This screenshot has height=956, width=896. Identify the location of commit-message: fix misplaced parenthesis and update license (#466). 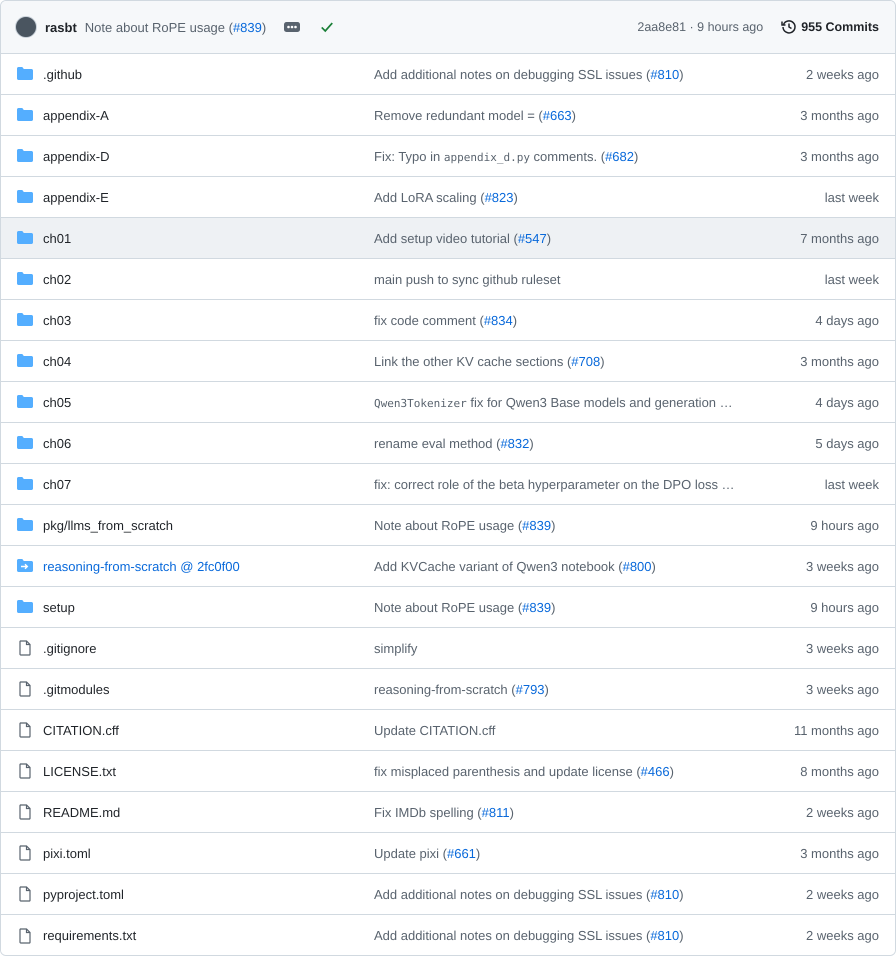
(524, 771).